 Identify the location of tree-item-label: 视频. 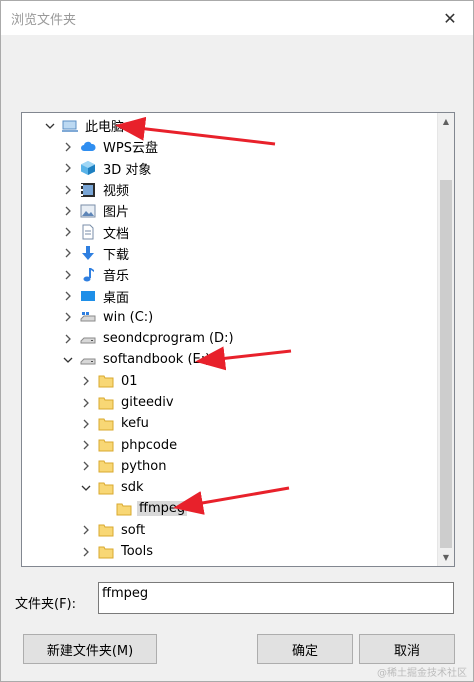
(116, 192).